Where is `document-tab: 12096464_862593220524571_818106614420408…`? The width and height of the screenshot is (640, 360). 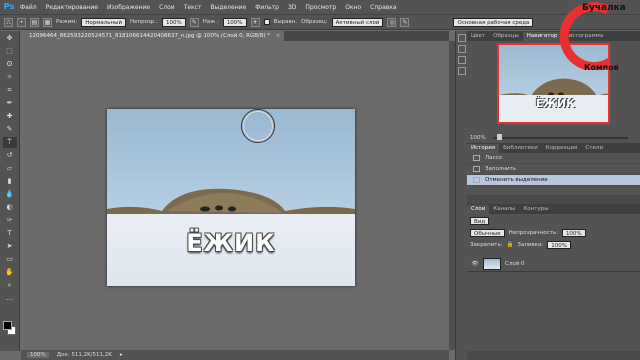 document-tab: 12096464_862593220524571_818106614420408… is located at coordinates (153, 36).